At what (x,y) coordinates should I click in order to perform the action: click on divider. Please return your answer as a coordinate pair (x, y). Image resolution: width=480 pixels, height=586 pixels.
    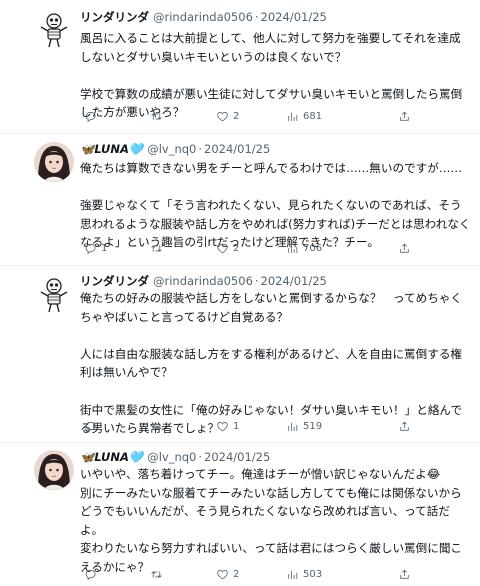
    Looking at the image, I should click on (240, 442).